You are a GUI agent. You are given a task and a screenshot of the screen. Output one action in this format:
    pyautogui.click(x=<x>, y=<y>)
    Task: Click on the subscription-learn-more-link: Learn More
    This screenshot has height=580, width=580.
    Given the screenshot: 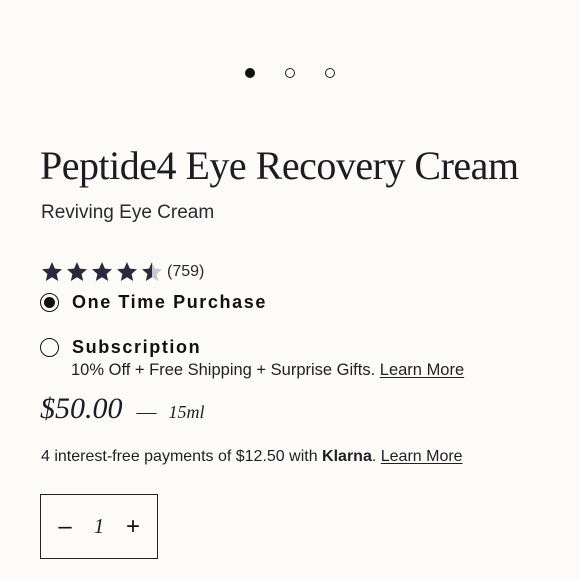 What is the action you would take?
    pyautogui.click(x=422, y=370)
    